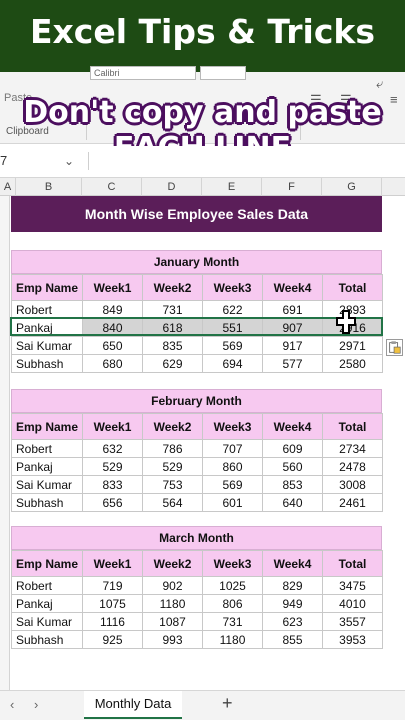 This screenshot has height=720, width=405. What do you see at coordinates (112, 603) in the screenshot?
I see `cell: 1075` at bounding box center [112, 603].